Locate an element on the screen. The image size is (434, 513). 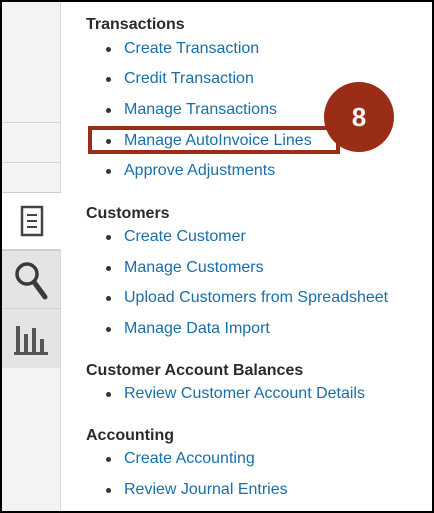
task-link: Review Customer Account Details is located at coordinates (244, 394).